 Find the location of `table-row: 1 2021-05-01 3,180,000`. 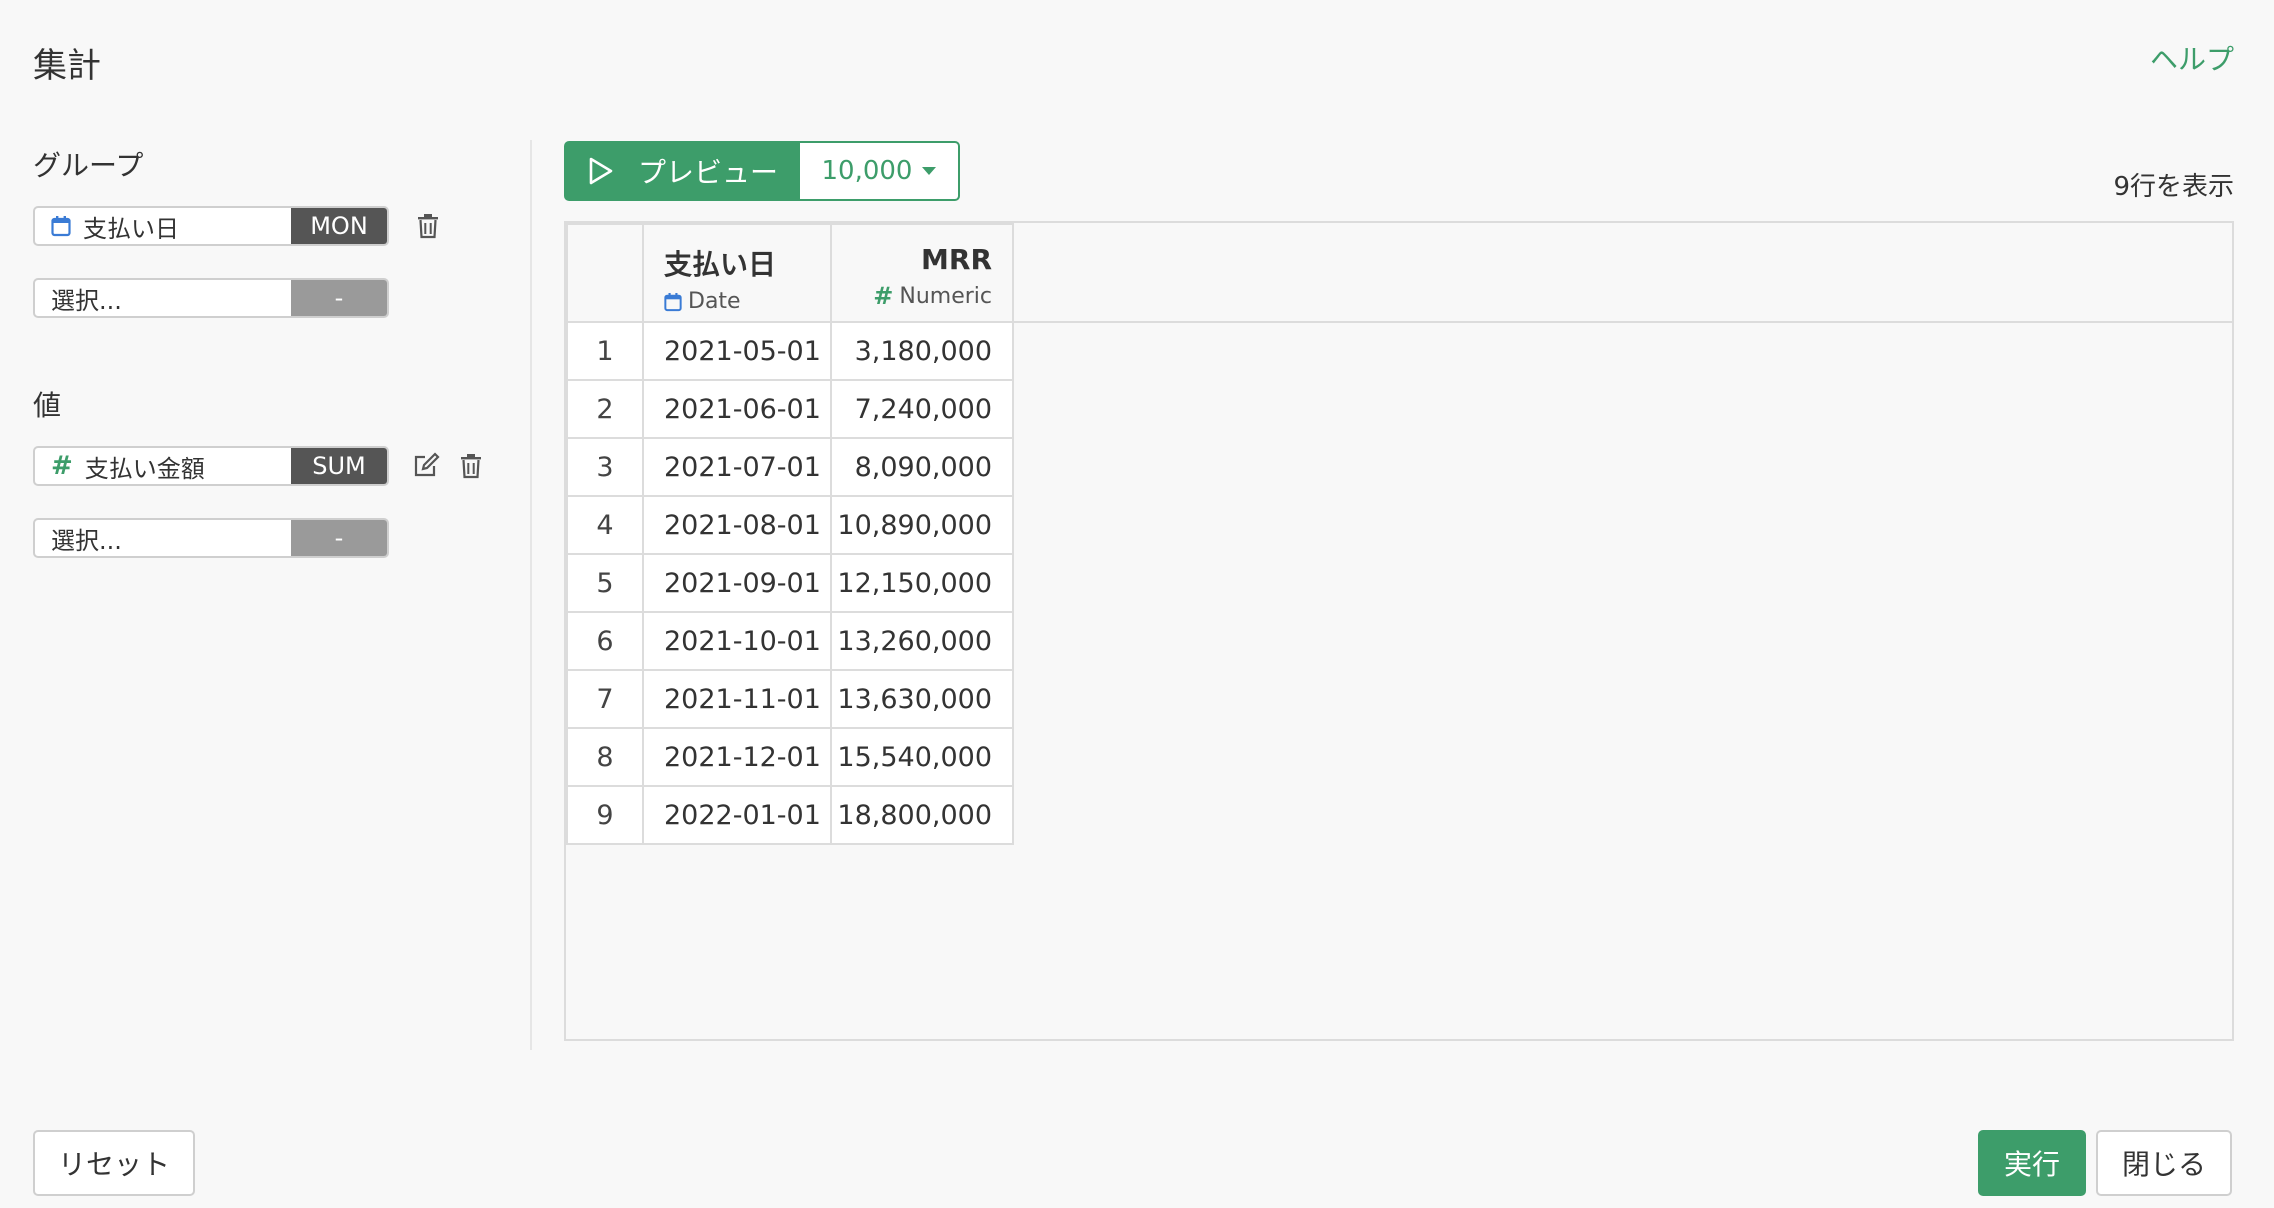

table-row: 1 2021-05-01 3,180,000 is located at coordinates (790, 351).